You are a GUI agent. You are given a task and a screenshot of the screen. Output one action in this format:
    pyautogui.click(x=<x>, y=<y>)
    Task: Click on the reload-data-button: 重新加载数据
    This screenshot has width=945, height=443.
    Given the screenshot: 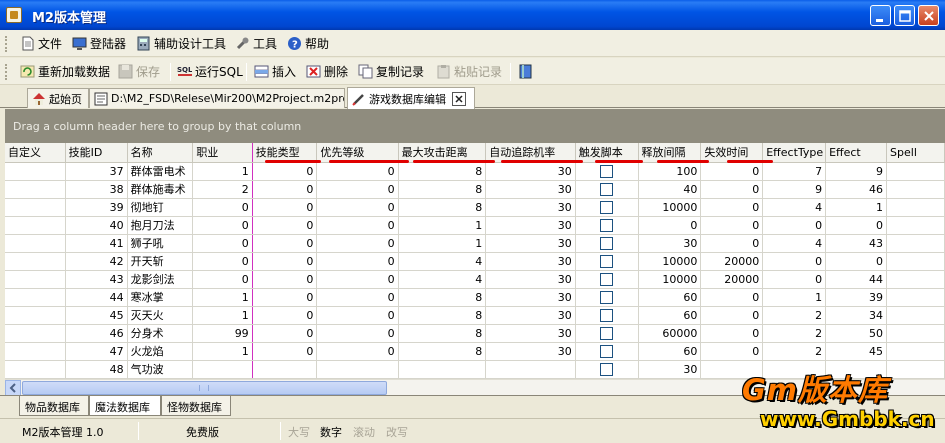 What is the action you would take?
    pyautogui.click(x=65, y=71)
    